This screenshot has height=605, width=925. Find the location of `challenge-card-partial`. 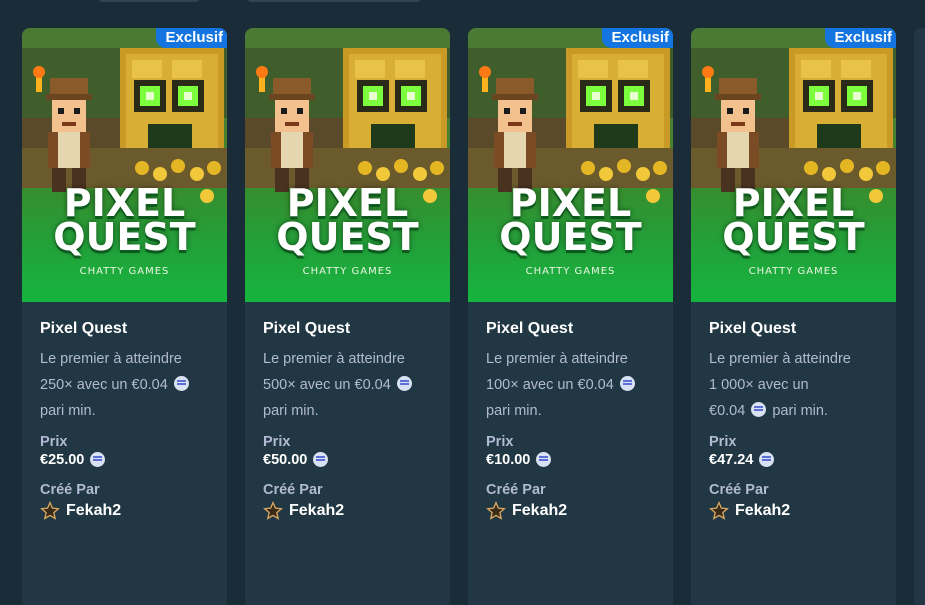

challenge-card-partial is located at coordinates (919, 316).